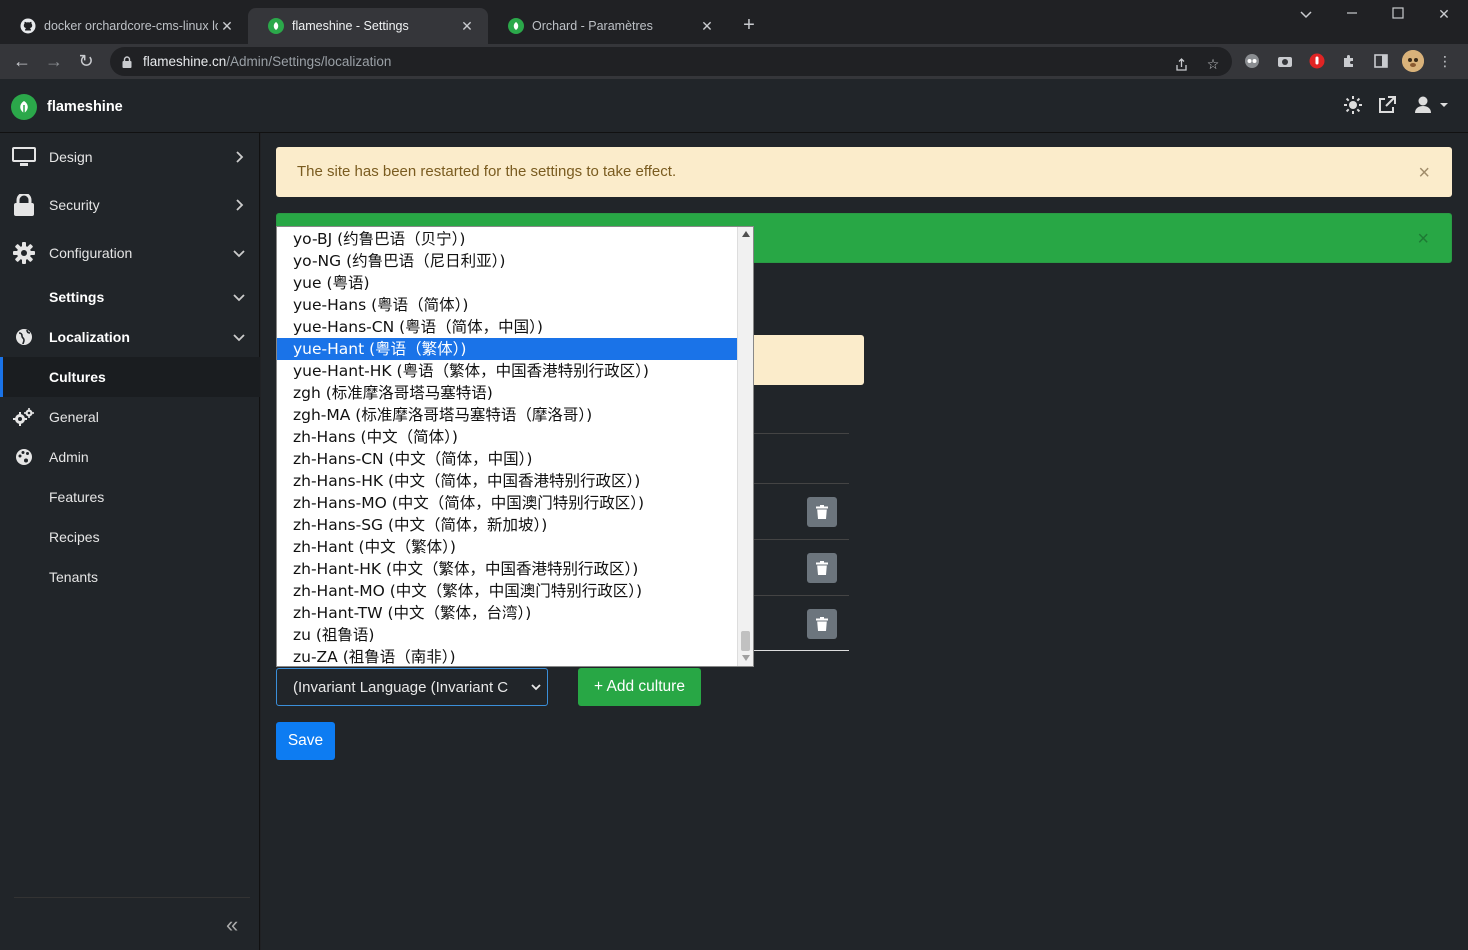 The height and width of the screenshot is (950, 1468). I want to click on scroll-down-arrow-icon, so click(746, 658).